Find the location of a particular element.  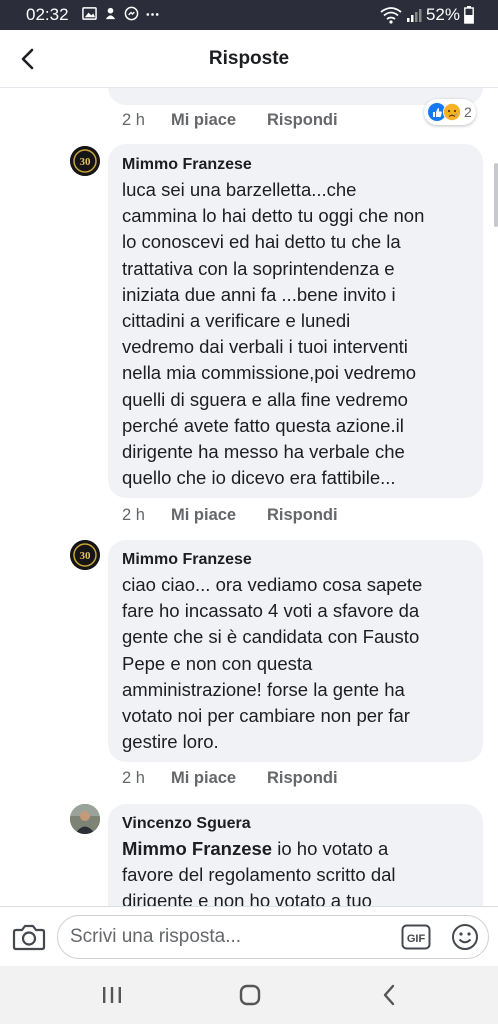

battery-percent: 52% is located at coordinates (442, 14).